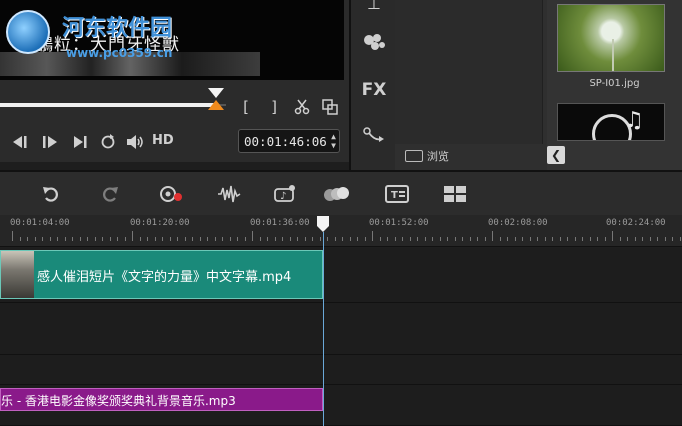 The width and height of the screenshot is (682, 426). I want to click on video-clip: 感人催泪短片《文字的力量》中文字幕.mp4, so click(161, 274).